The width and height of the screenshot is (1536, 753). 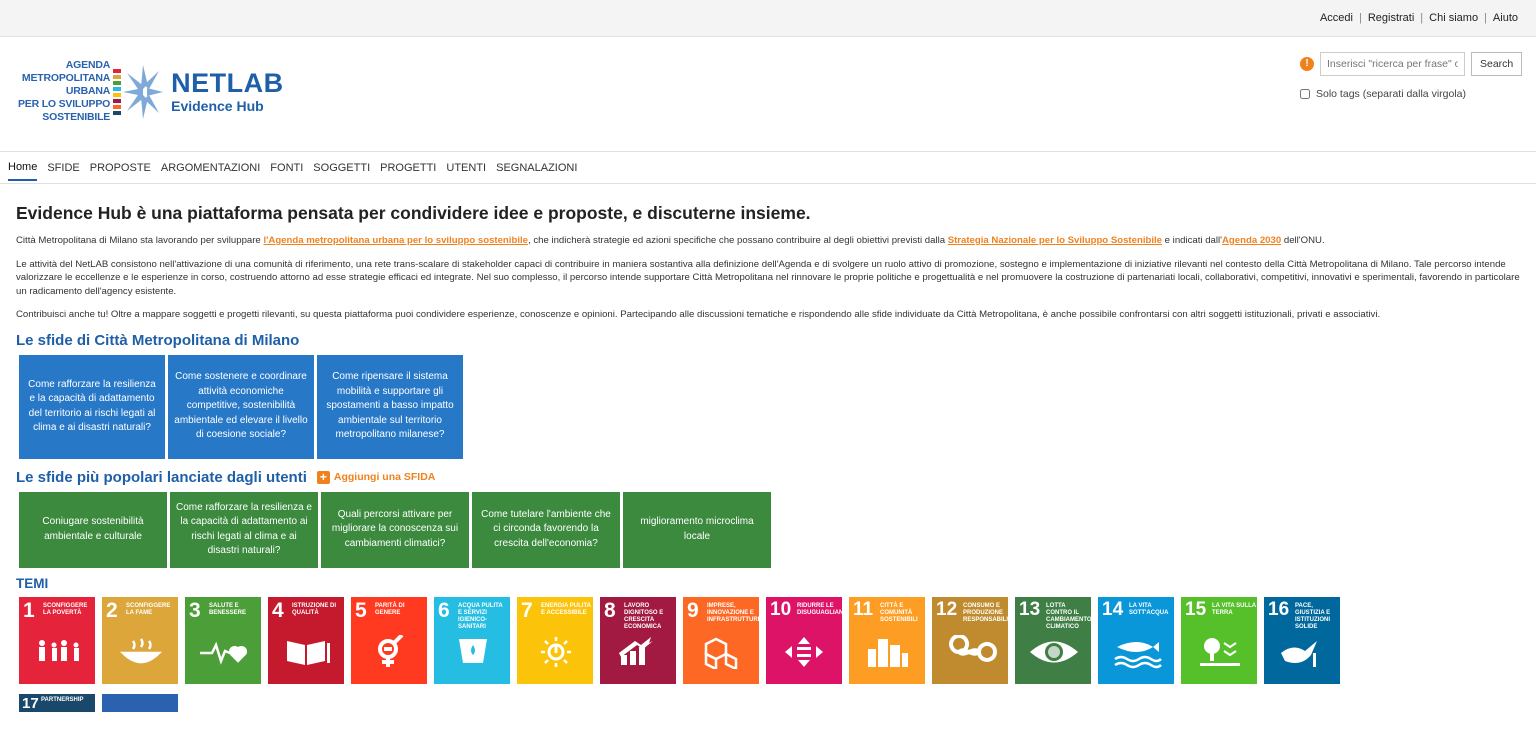 I want to click on user-sfida-card: miglioramento microclima locale, so click(x=697, y=529).